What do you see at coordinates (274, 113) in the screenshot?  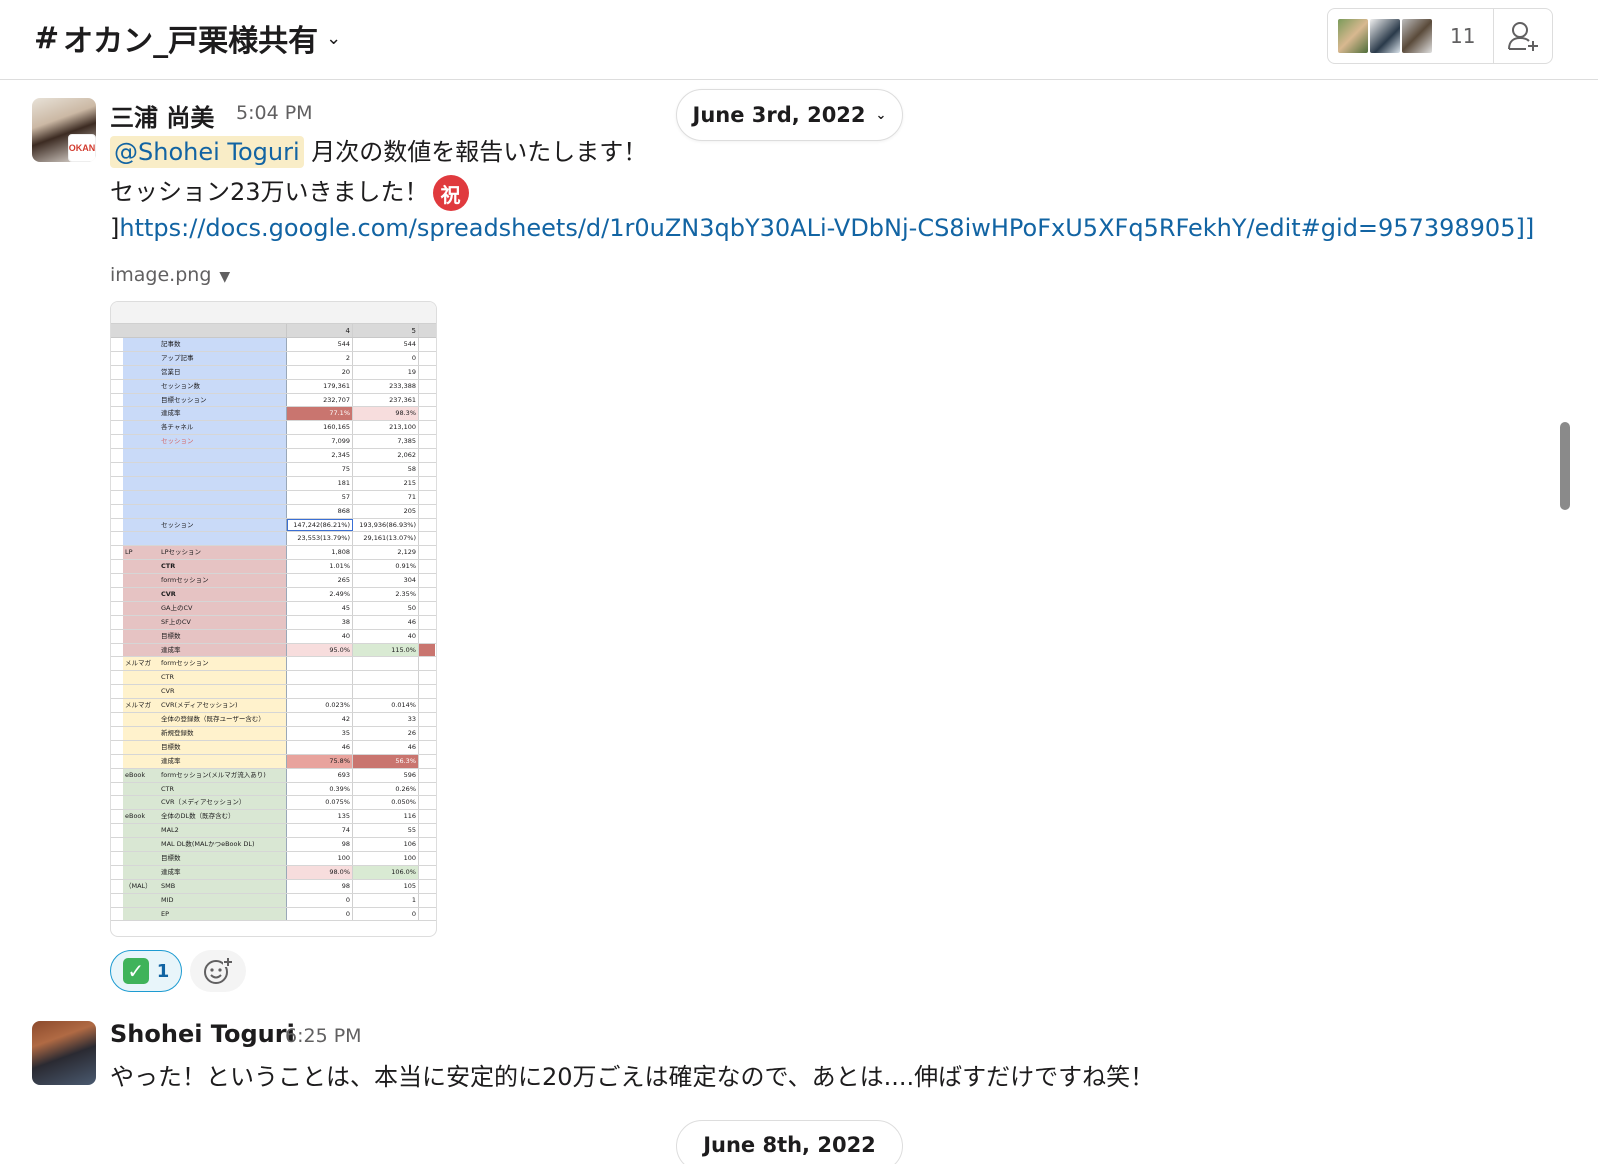 I see `message-timestamp: 5:04 PM` at bounding box center [274, 113].